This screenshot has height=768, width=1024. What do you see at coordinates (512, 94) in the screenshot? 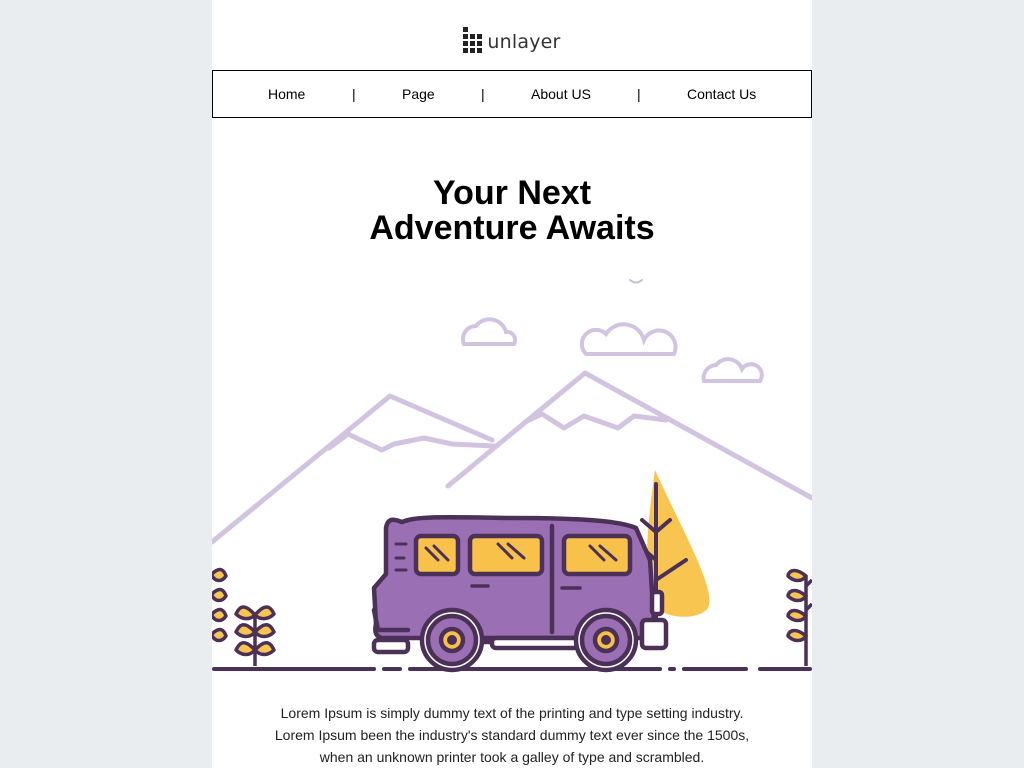
I see `nav-bar: Home | Page | About US | Contact Us` at bounding box center [512, 94].